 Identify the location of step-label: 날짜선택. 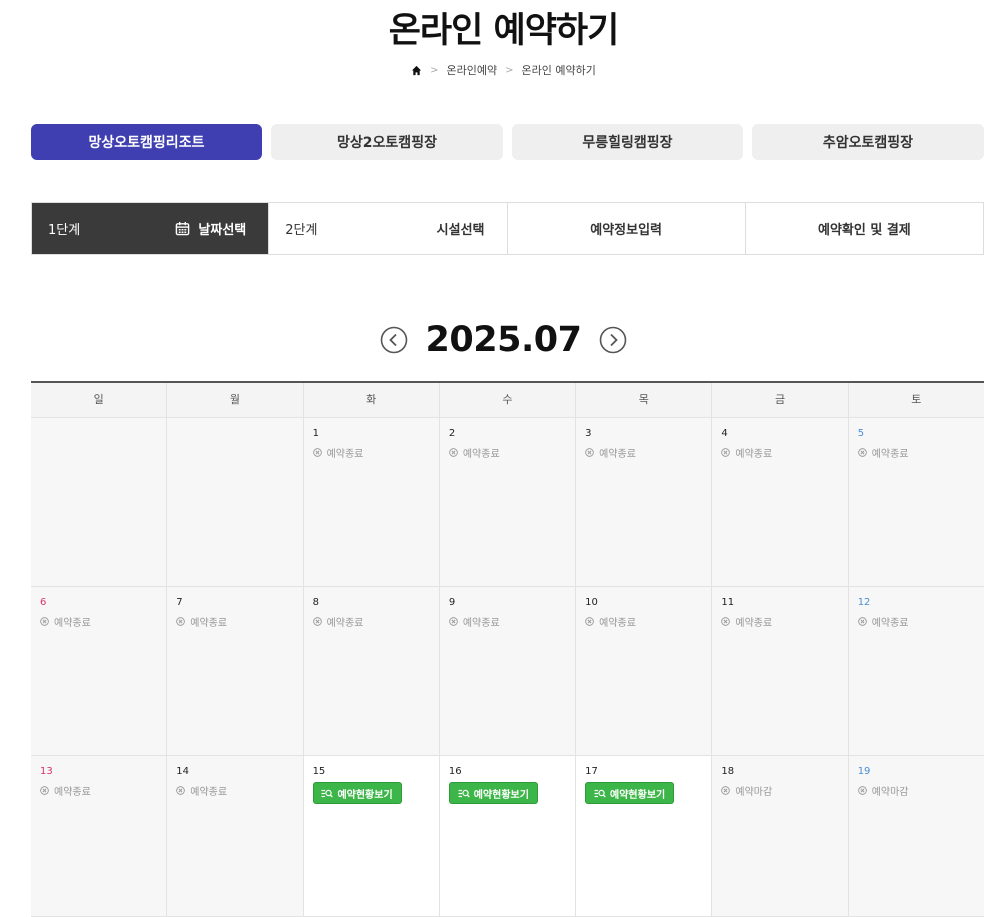
(222, 230).